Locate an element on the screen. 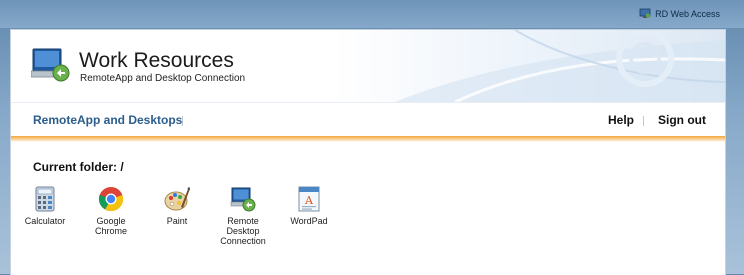 The image size is (744, 275). app-google-chrome: Google Chrome is located at coordinates (111, 211).